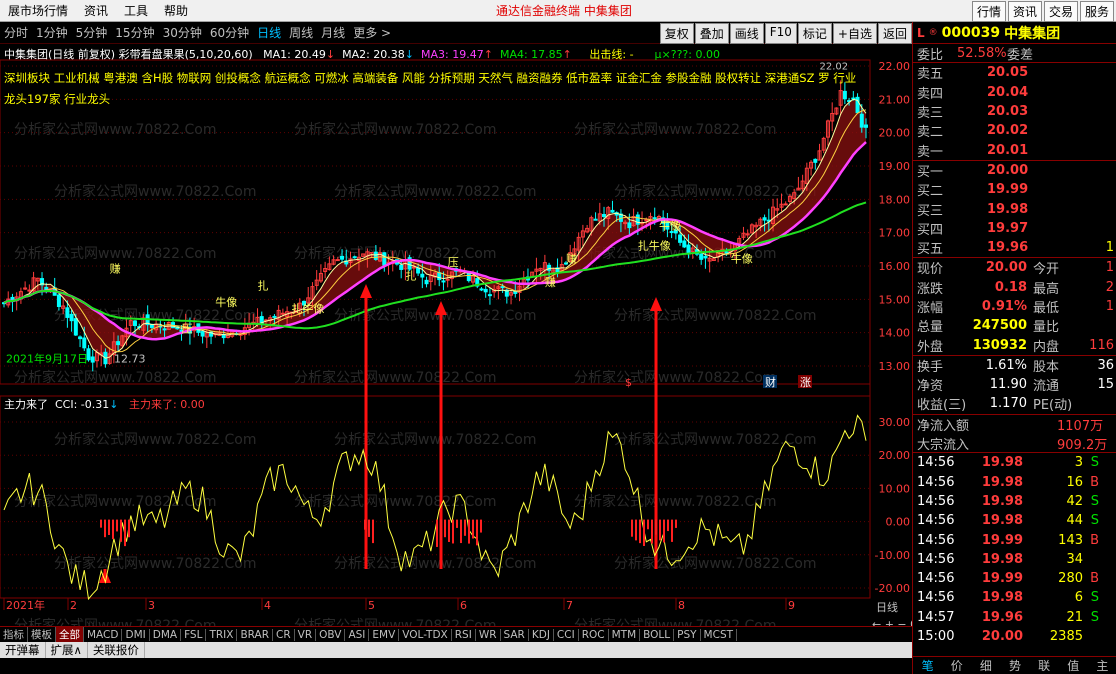 This screenshot has width=1116, height=674. Describe the element at coordinates (594, 634) in the screenshot. I see `tab-roc: ROC` at that location.